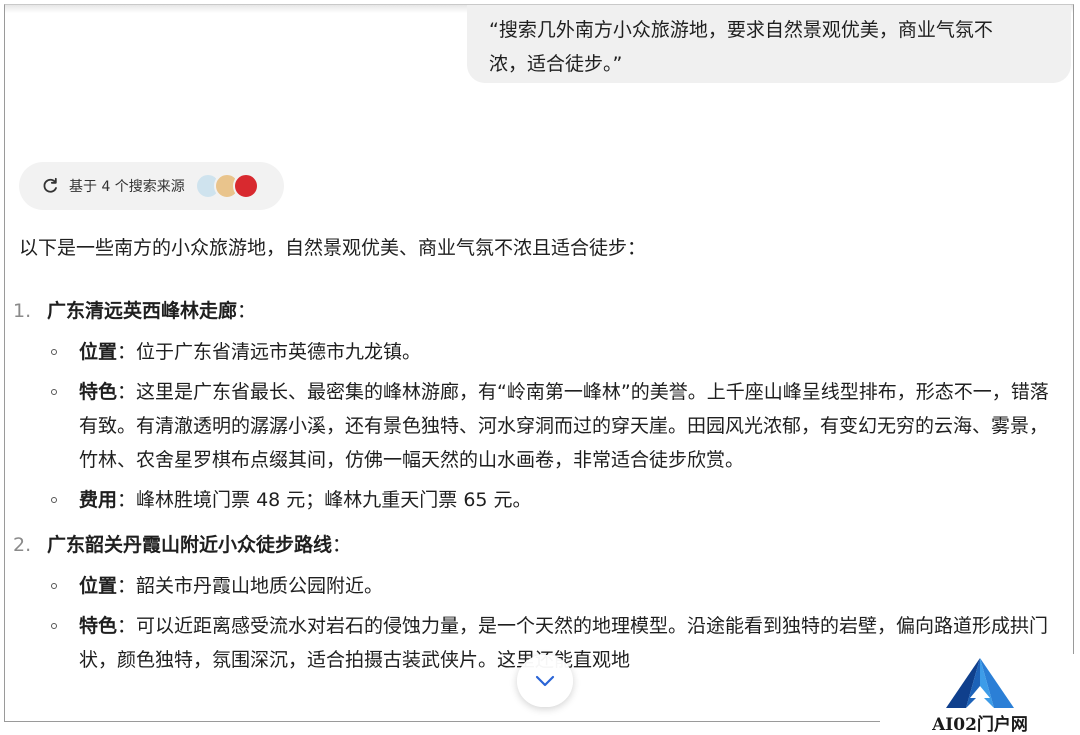 The width and height of the screenshot is (1080, 735). I want to click on chevron-down-icon, so click(545, 681).